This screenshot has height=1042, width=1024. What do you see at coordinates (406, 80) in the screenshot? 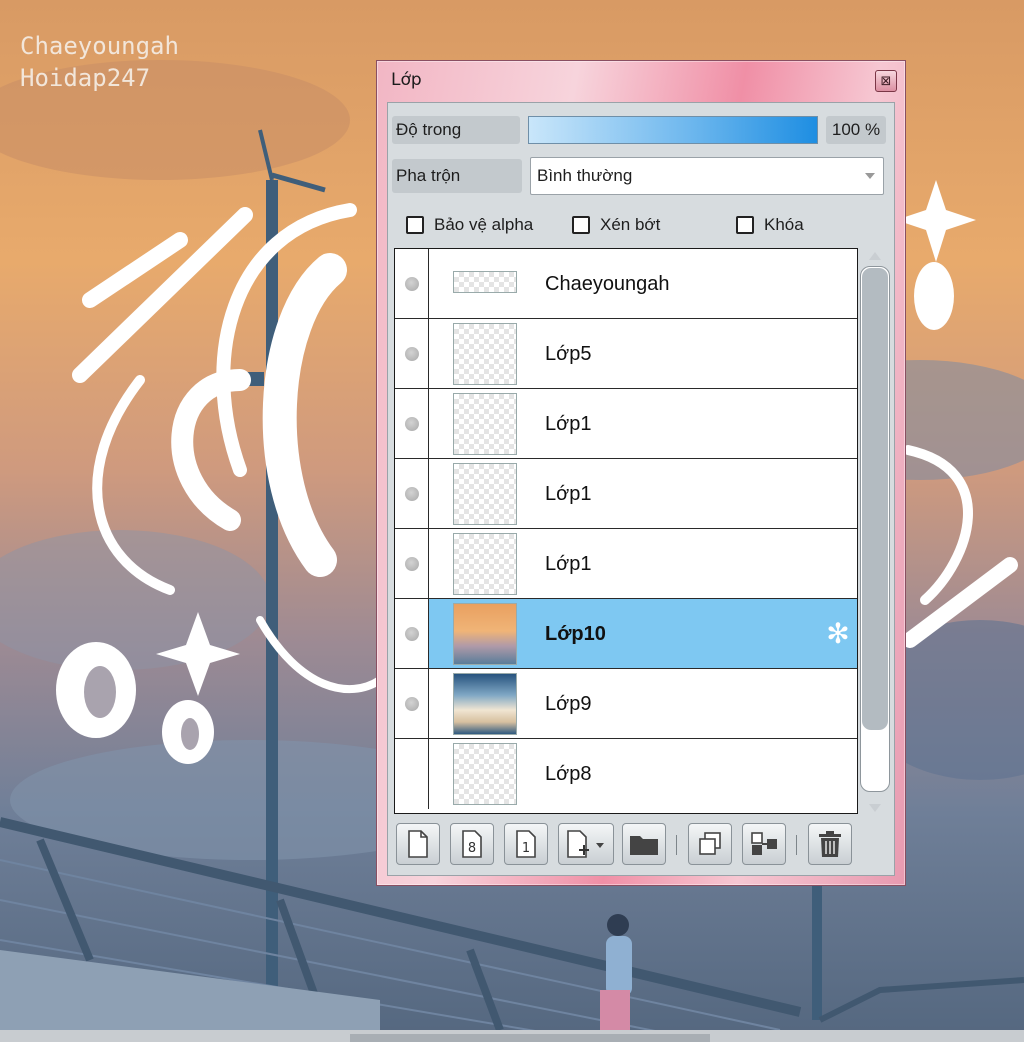
I see `panel-title: Lớp` at bounding box center [406, 80].